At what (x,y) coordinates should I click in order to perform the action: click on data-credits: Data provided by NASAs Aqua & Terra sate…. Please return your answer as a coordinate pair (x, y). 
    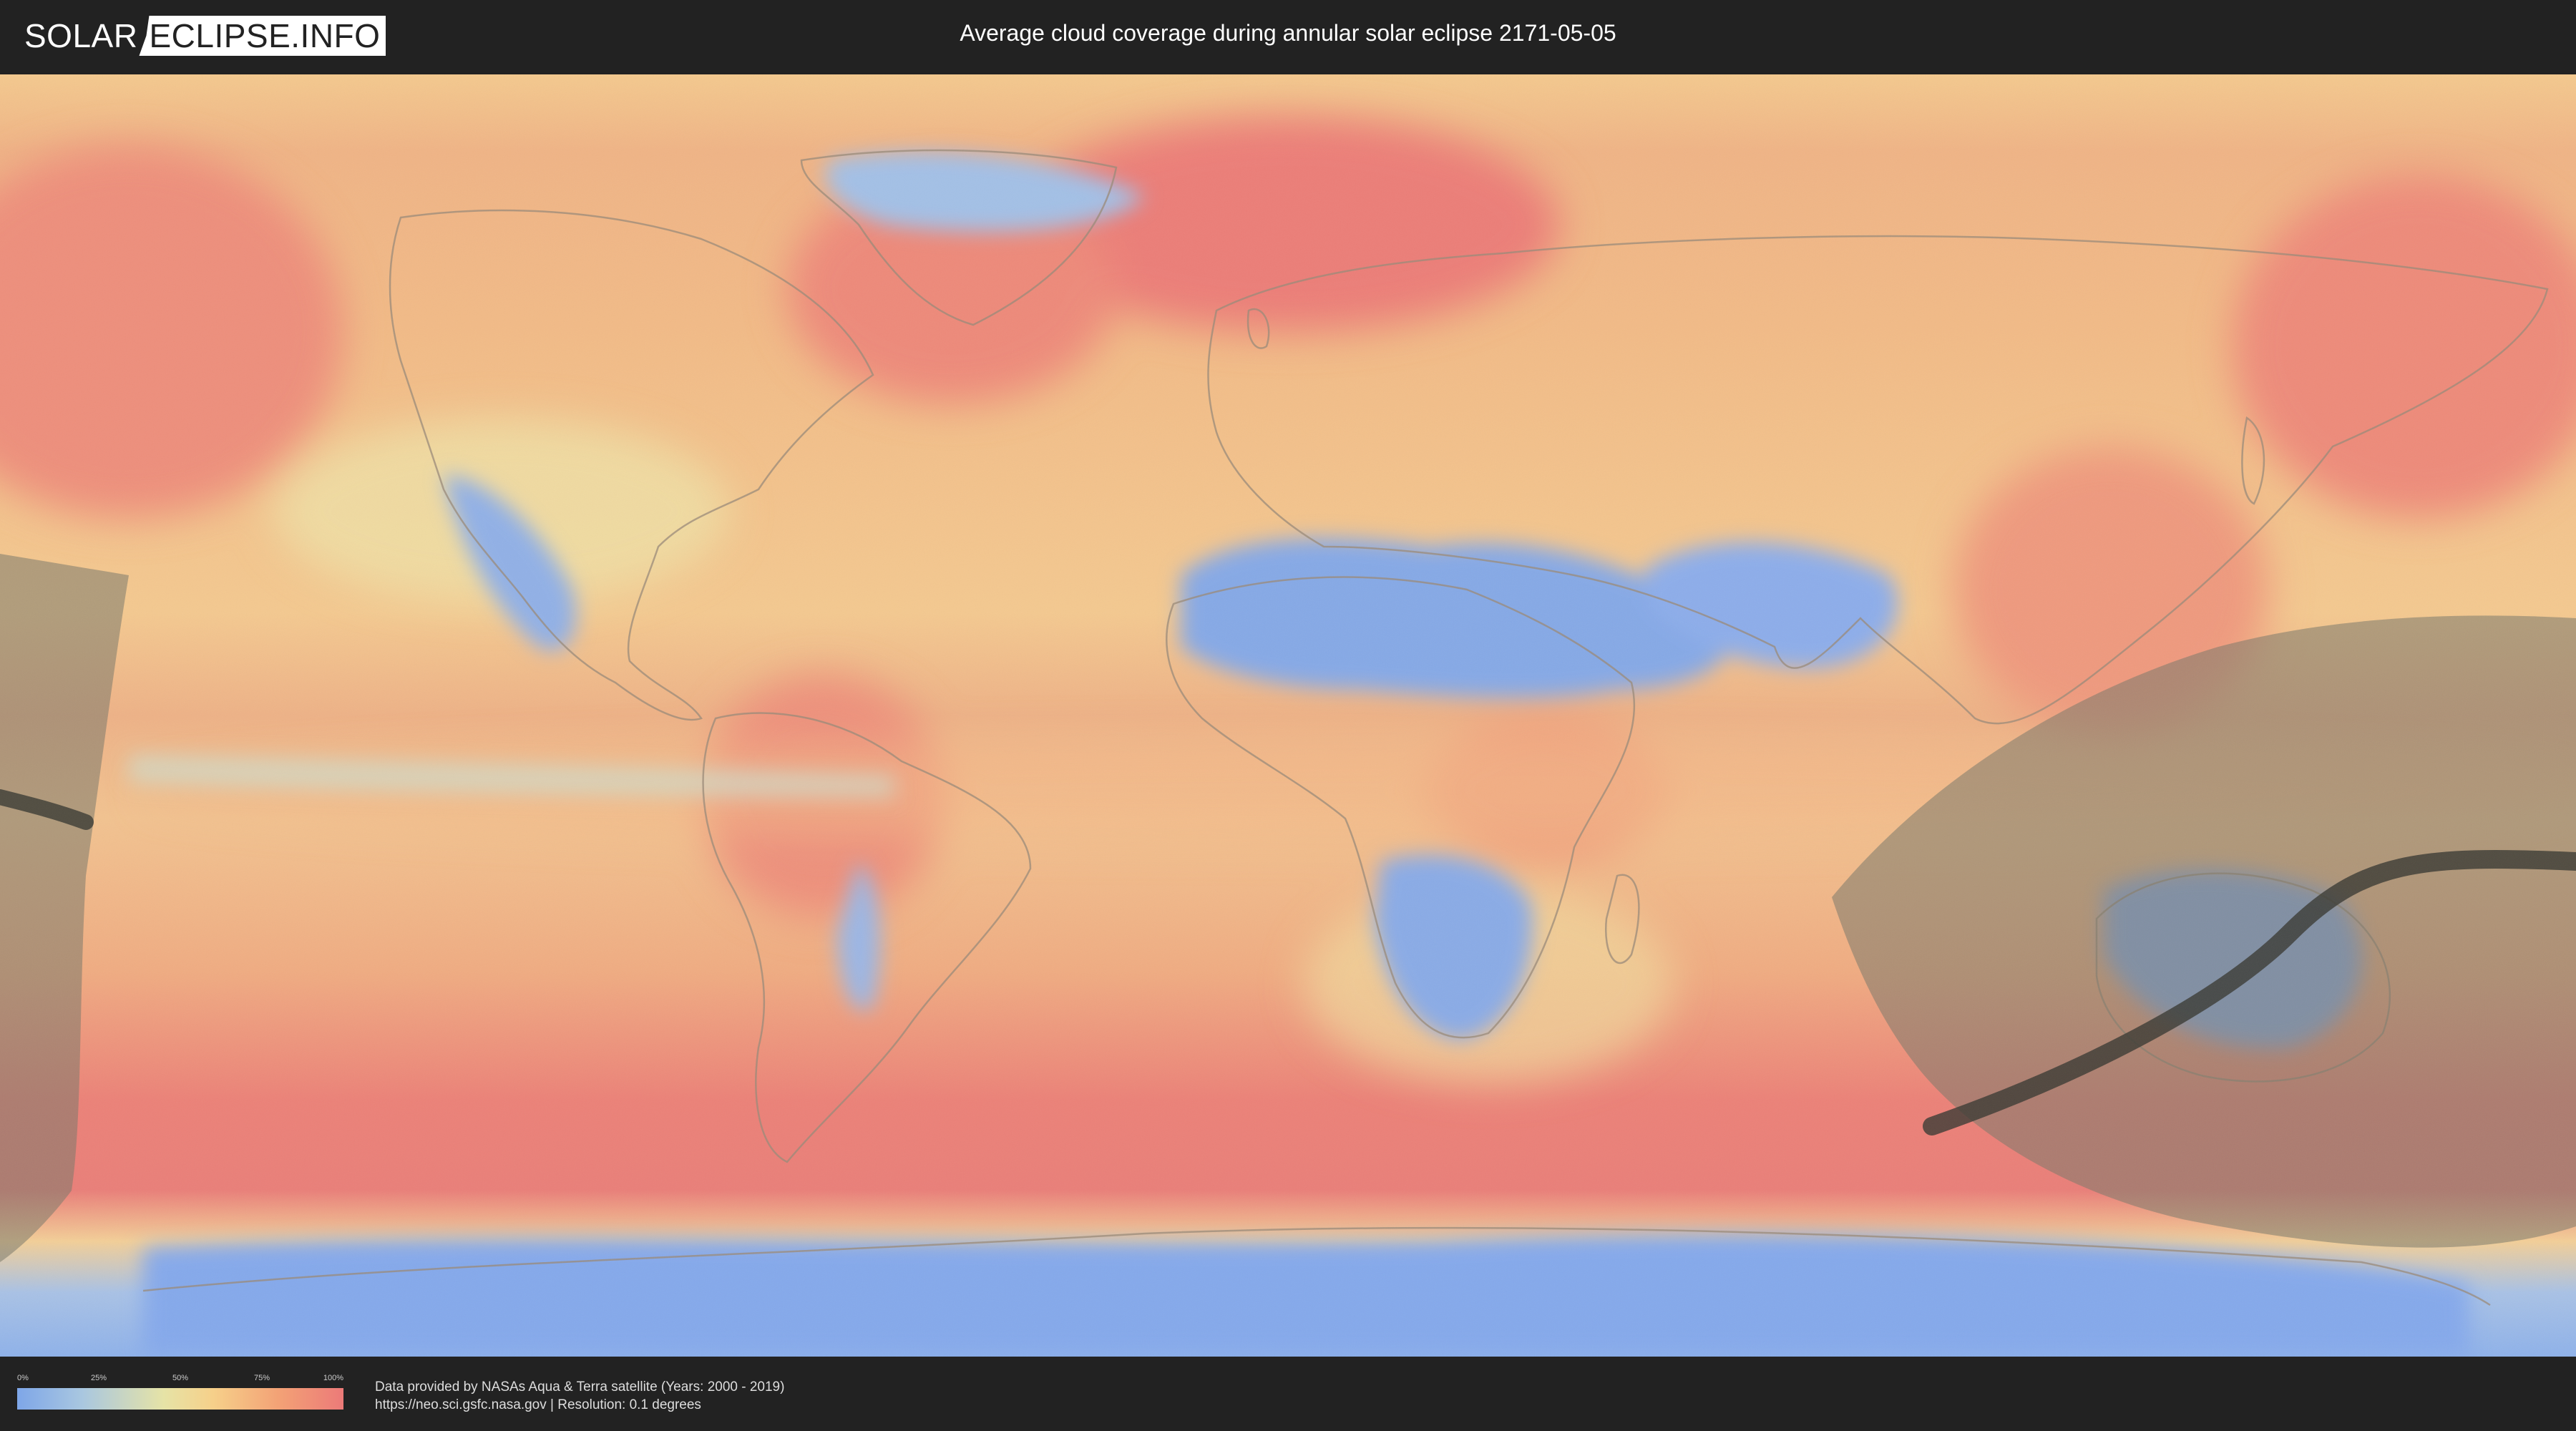
    Looking at the image, I should click on (579, 1396).